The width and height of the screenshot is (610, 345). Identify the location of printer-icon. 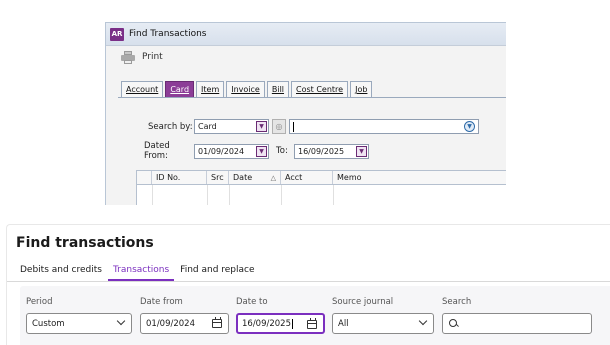
(128, 57).